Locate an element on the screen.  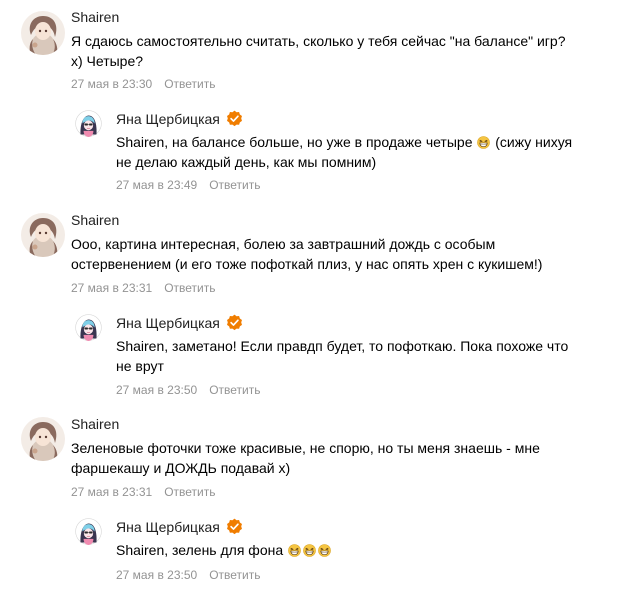
comment-text-line: х) Четыре? is located at coordinates (107, 61).